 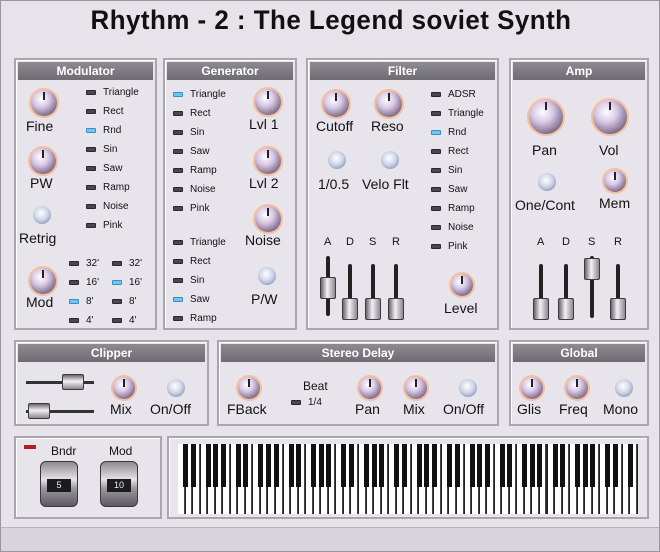 I want to click on gen1-wave-saw: Saw, so click(x=191, y=151).